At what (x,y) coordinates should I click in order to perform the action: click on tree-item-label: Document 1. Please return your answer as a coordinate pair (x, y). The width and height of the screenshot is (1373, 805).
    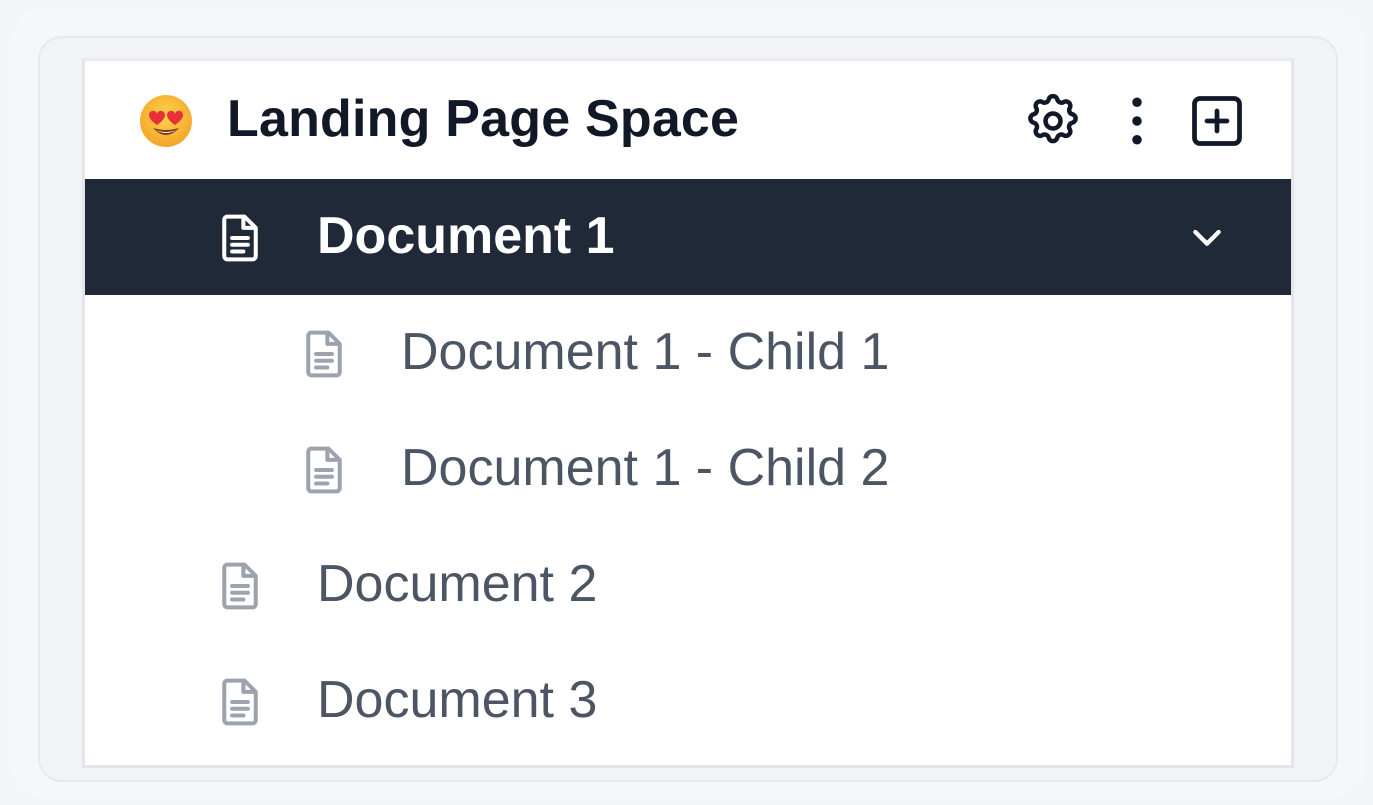
    Looking at the image, I should click on (466, 236).